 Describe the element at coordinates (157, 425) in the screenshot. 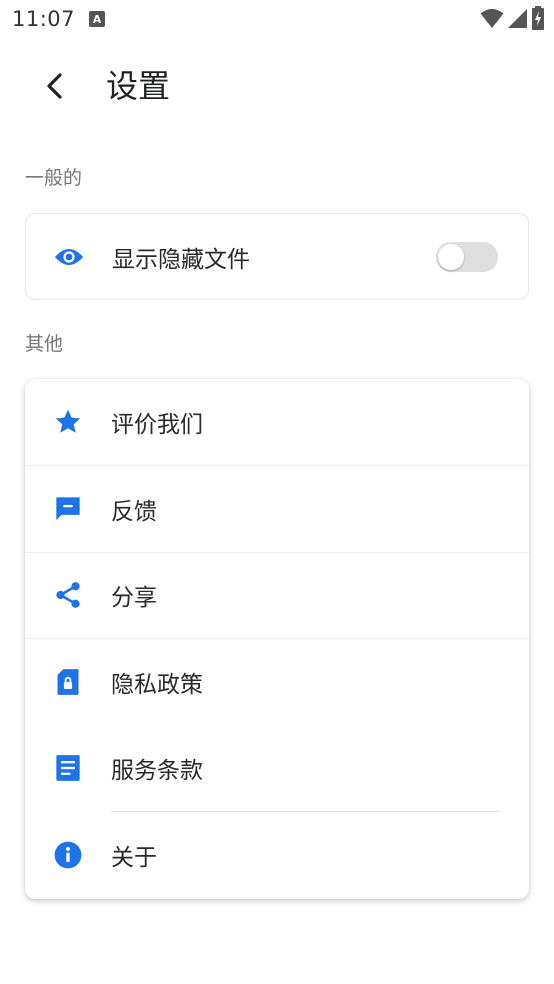

I see `rate-us-label: 评价我们` at that location.